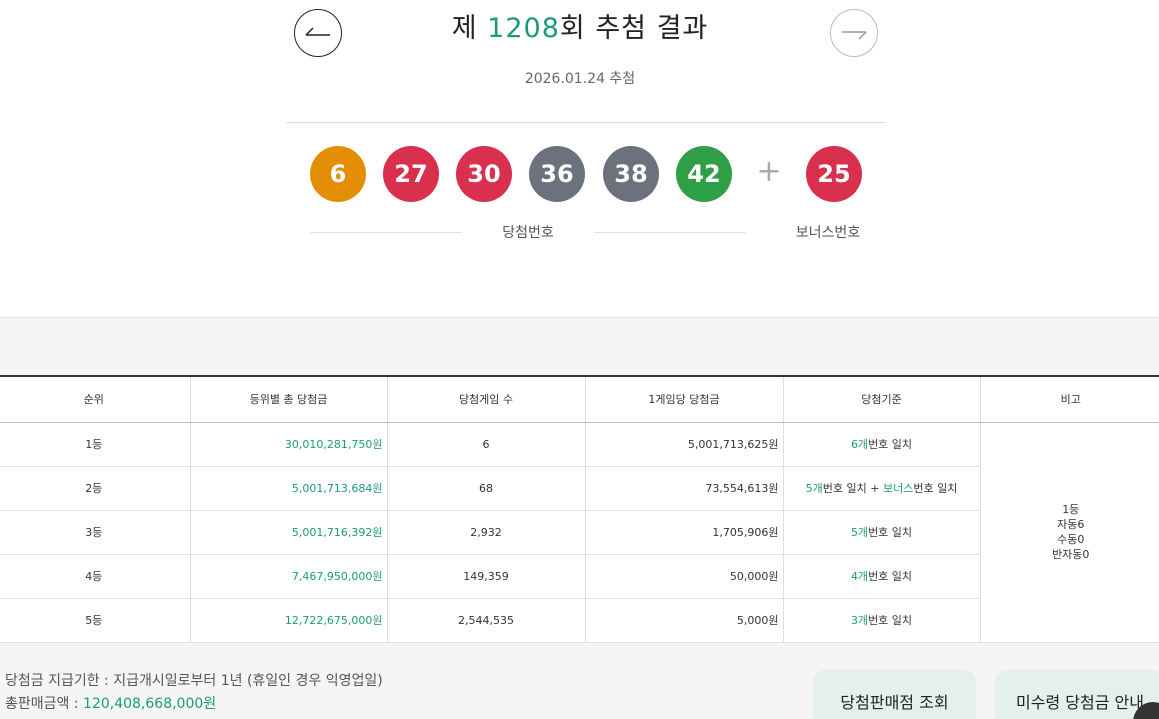  Describe the element at coordinates (486, 532) in the screenshot. I see `winner-count-cell: 2,932` at that location.